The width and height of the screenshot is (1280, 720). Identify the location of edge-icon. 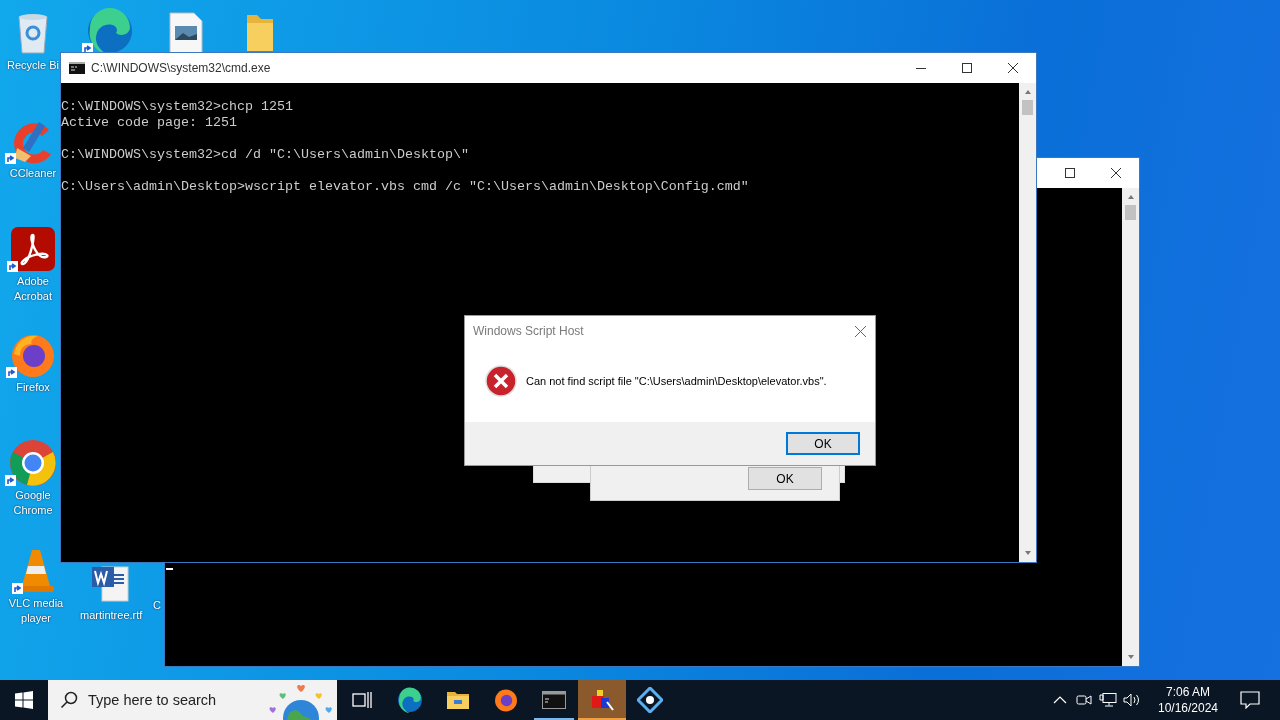
(110, 31).